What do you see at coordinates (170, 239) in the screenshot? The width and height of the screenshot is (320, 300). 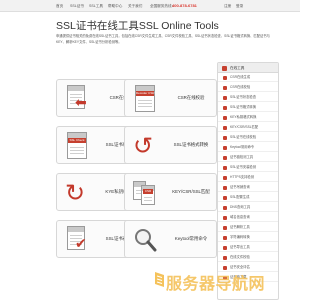 I see `tool-tile-keytool: Keytool常用命令` at bounding box center [170, 239].